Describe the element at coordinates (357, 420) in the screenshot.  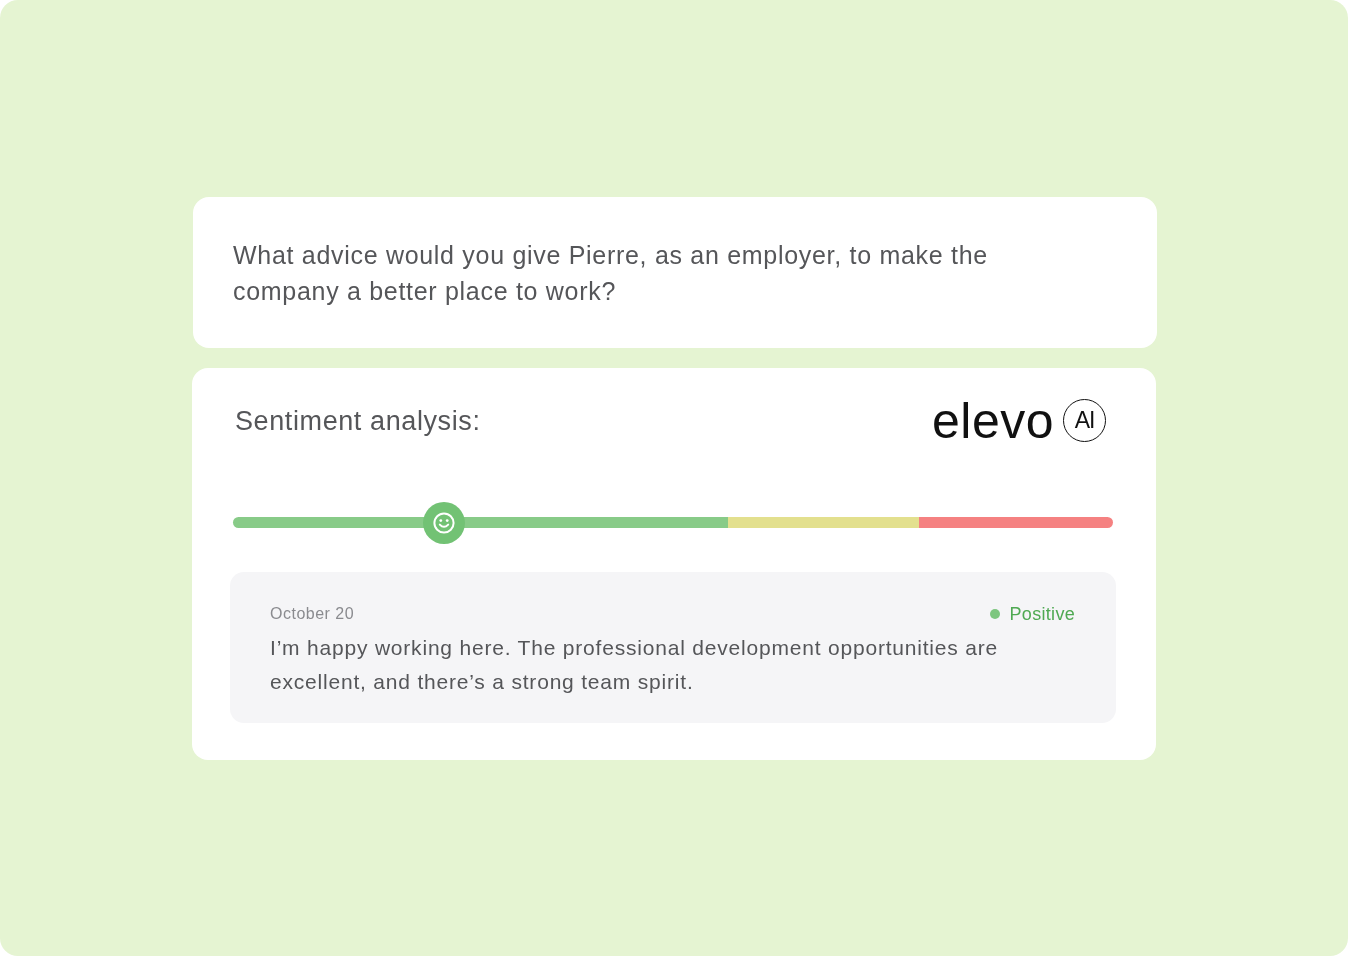
I see `panel-title: Sentiment analysis:` at that location.